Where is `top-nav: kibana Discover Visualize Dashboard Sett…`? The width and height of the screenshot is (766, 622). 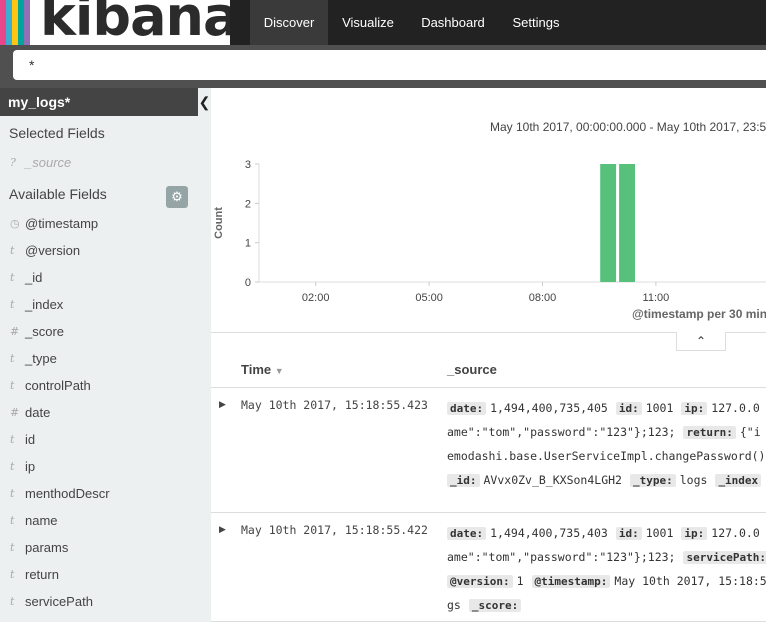 top-nav: kibana Discover Visualize Dashboard Sett… is located at coordinates (383, 22).